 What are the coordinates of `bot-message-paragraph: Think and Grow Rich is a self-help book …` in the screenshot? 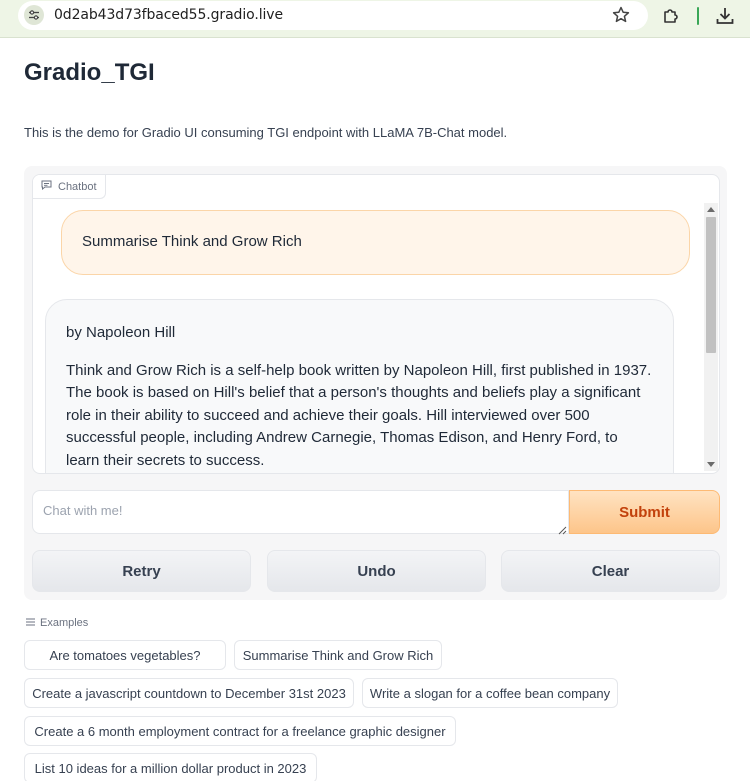 It's located at (359, 415).